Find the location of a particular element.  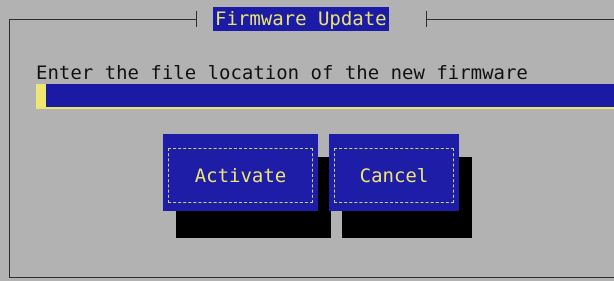

activate-button: Activate is located at coordinates (240, 172).